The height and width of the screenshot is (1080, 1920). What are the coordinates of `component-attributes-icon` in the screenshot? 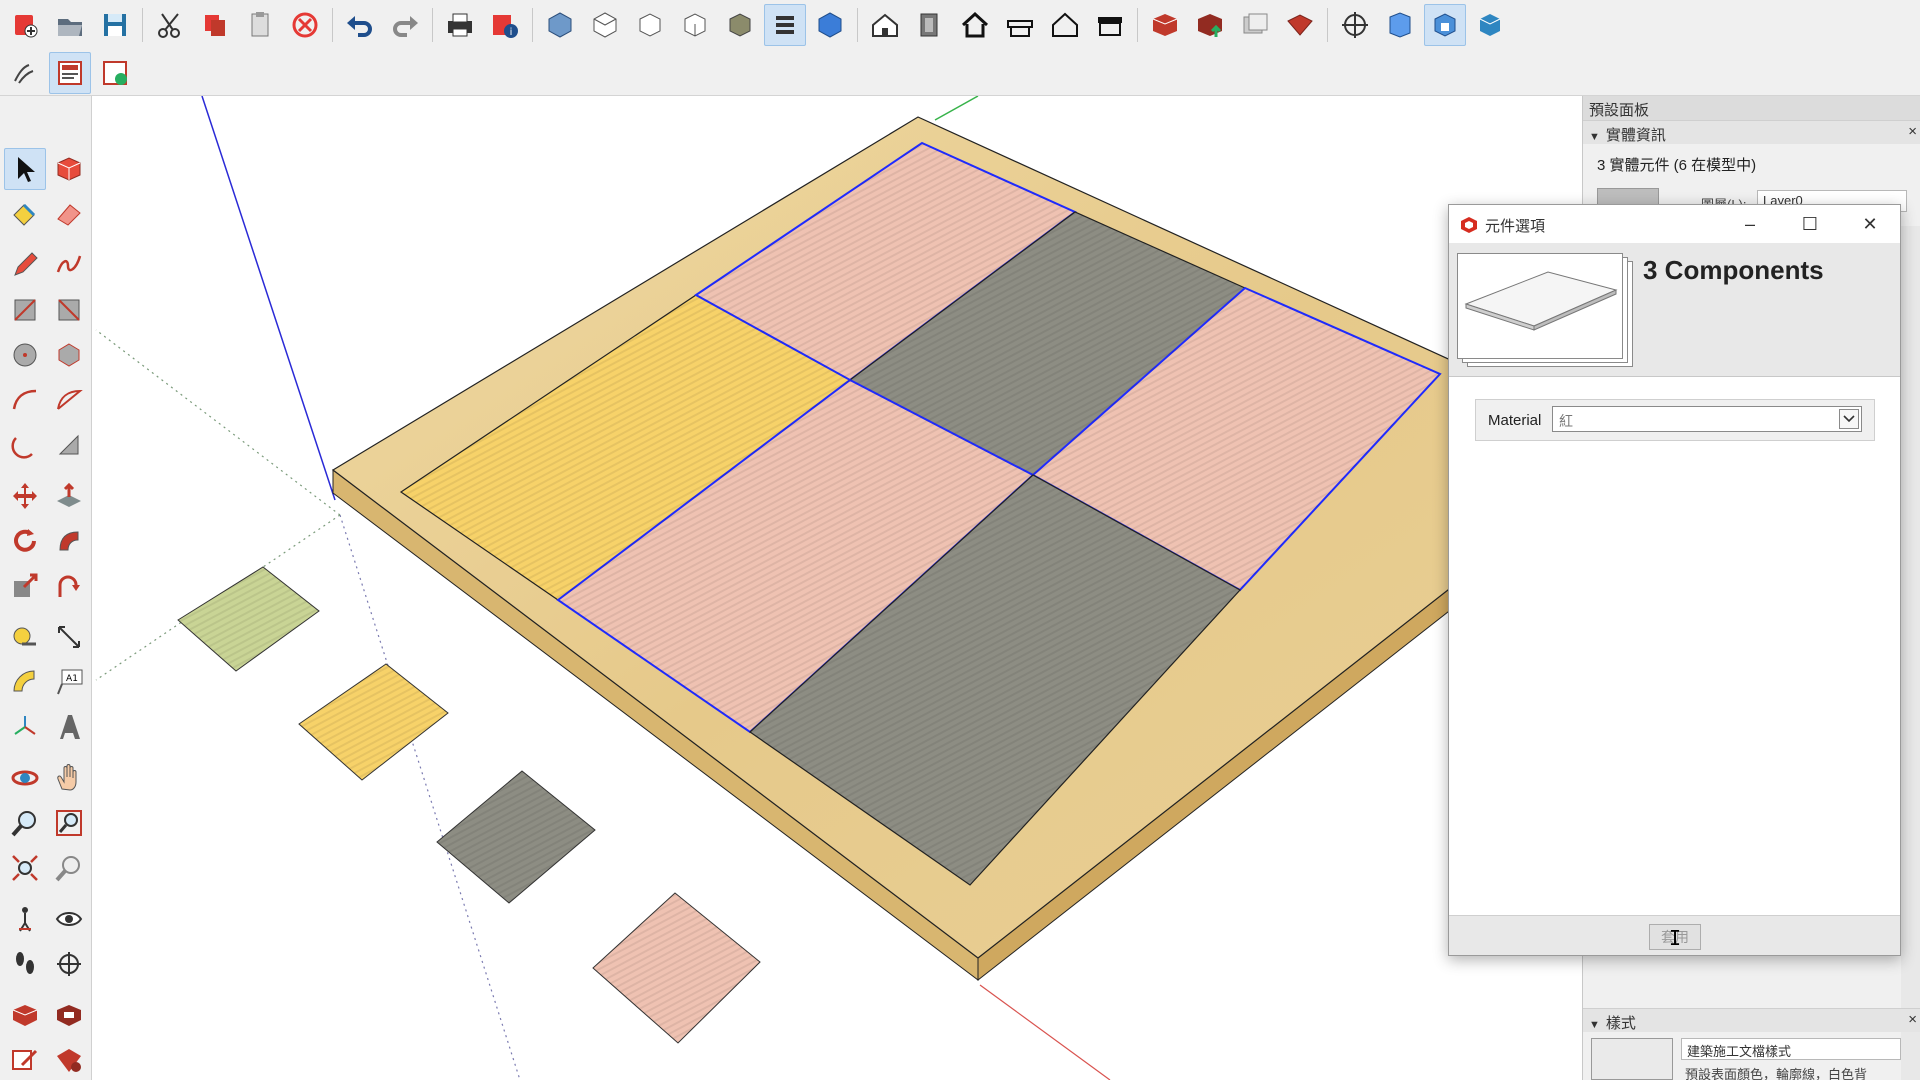 It's located at (115, 73).